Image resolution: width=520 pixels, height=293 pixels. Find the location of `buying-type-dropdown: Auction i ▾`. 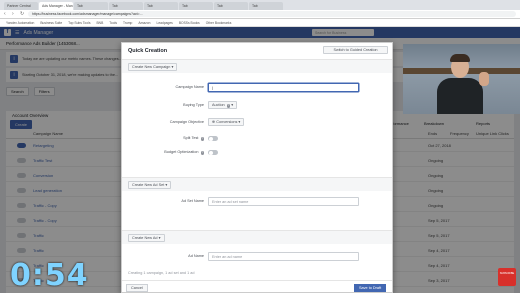

buying-type-dropdown: Auction i ▾ is located at coordinates (223, 105).